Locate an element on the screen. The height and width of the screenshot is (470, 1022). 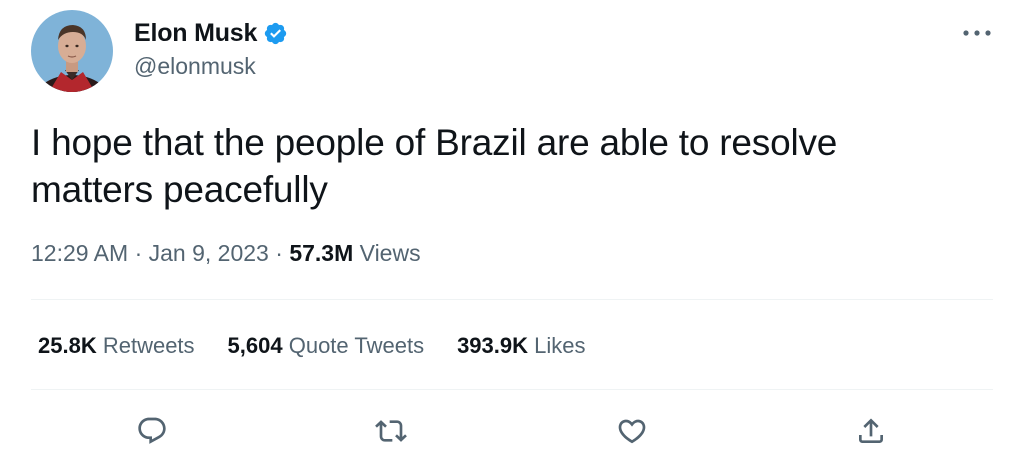
quote-tweets-stat: 5,604 Quote Tweets is located at coordinates (326, 346).